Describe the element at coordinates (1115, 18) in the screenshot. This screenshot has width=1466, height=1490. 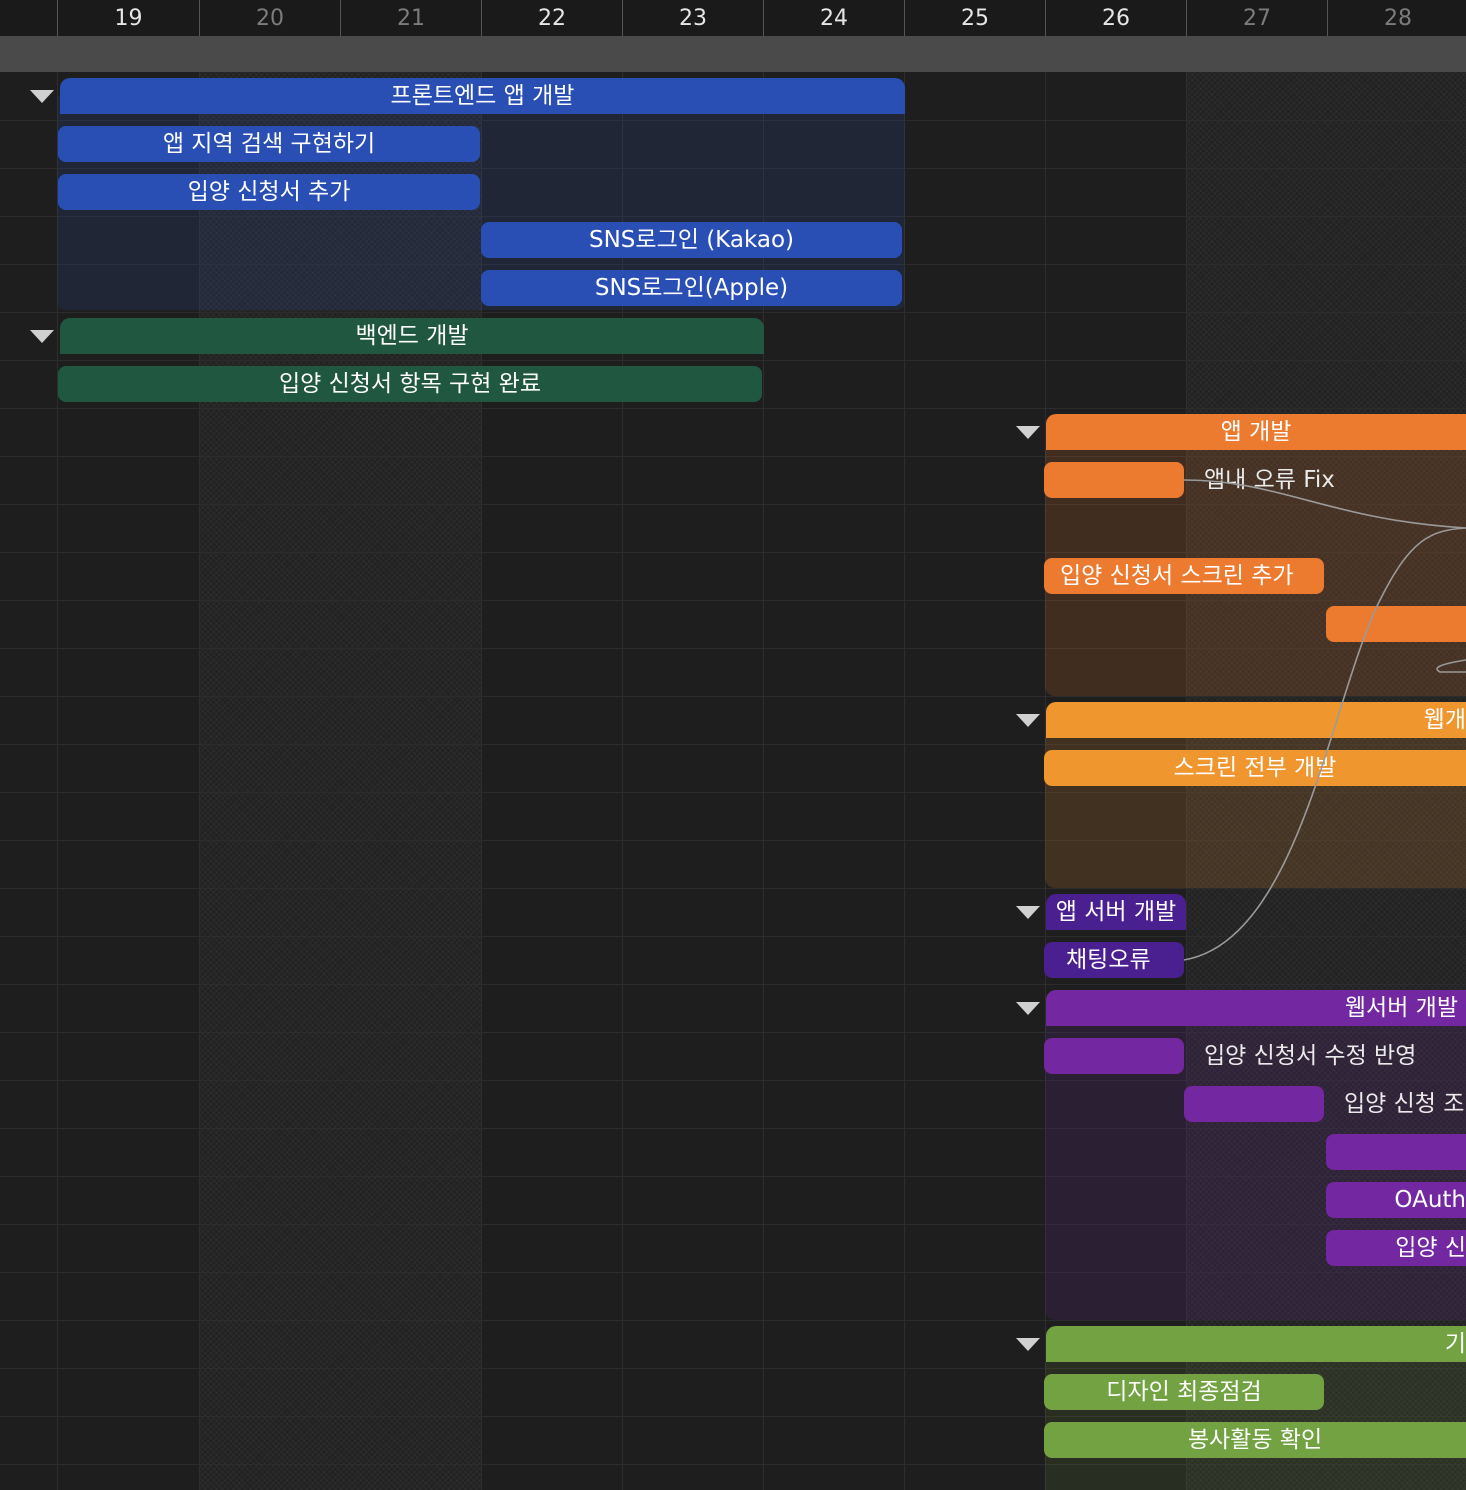
I see `day-26: 26` at that location.